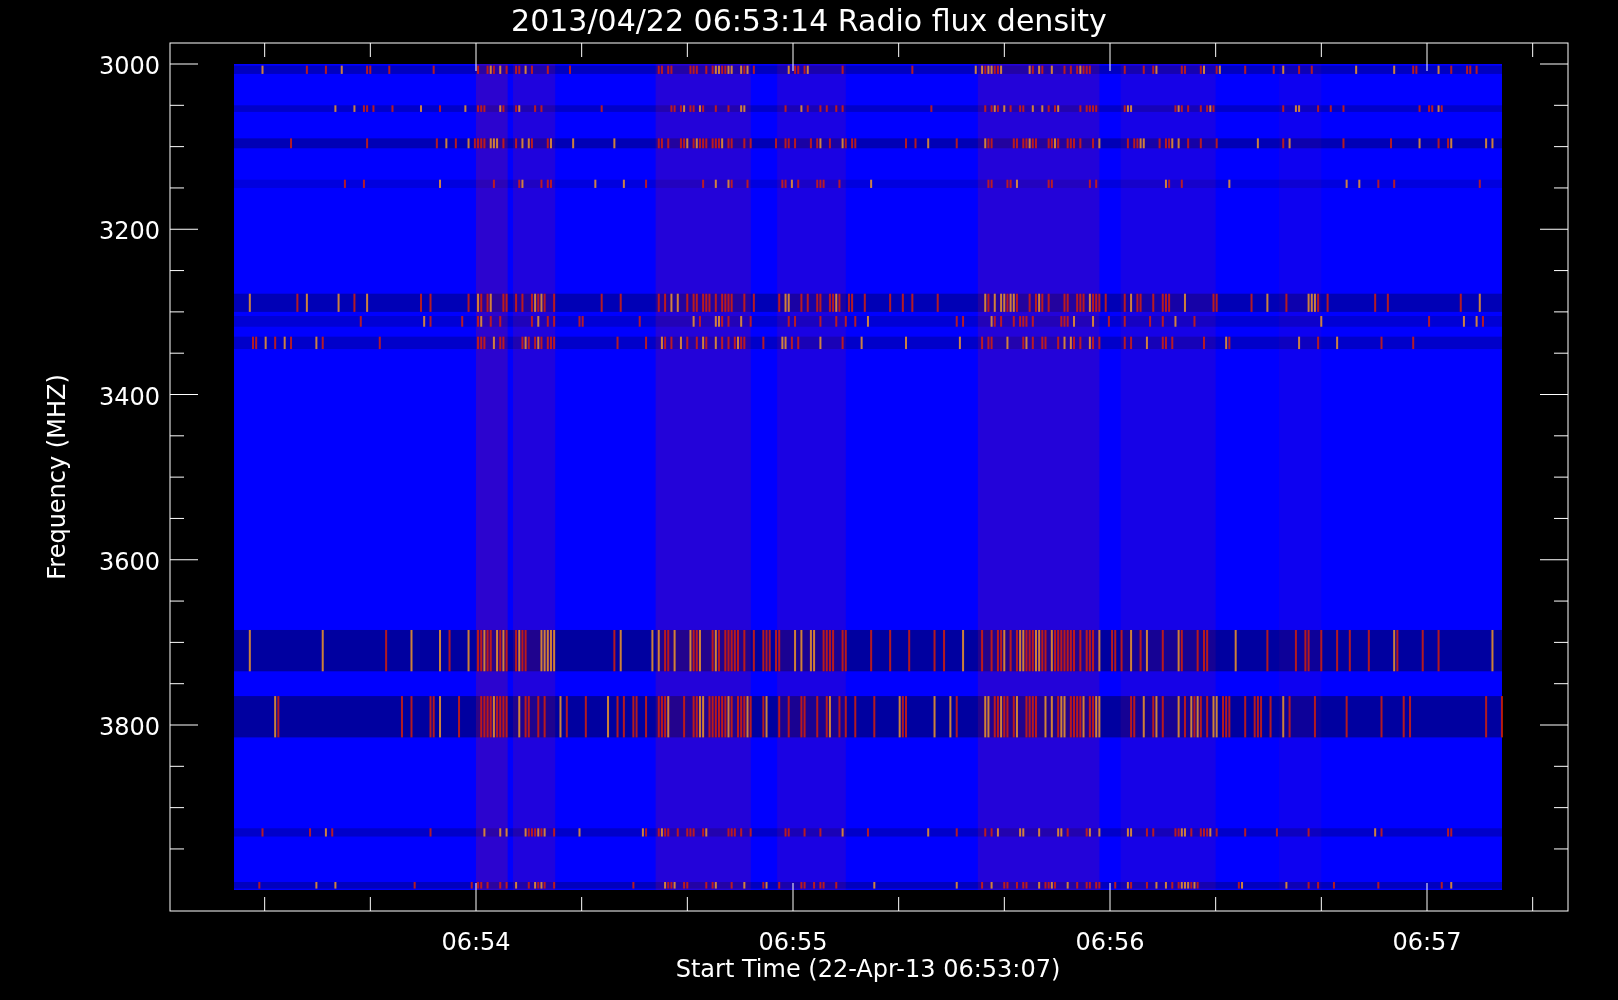 Image resolution: width=1618 pixels, height=1000 pixels. Describe the element at coordinates (57, 477) in the screenshot. I see `y-axis-label: Frequency (MHZ)` at that location.